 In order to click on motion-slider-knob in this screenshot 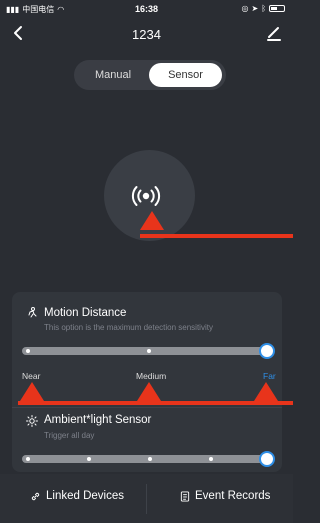, I will do `click(267, 351)`.